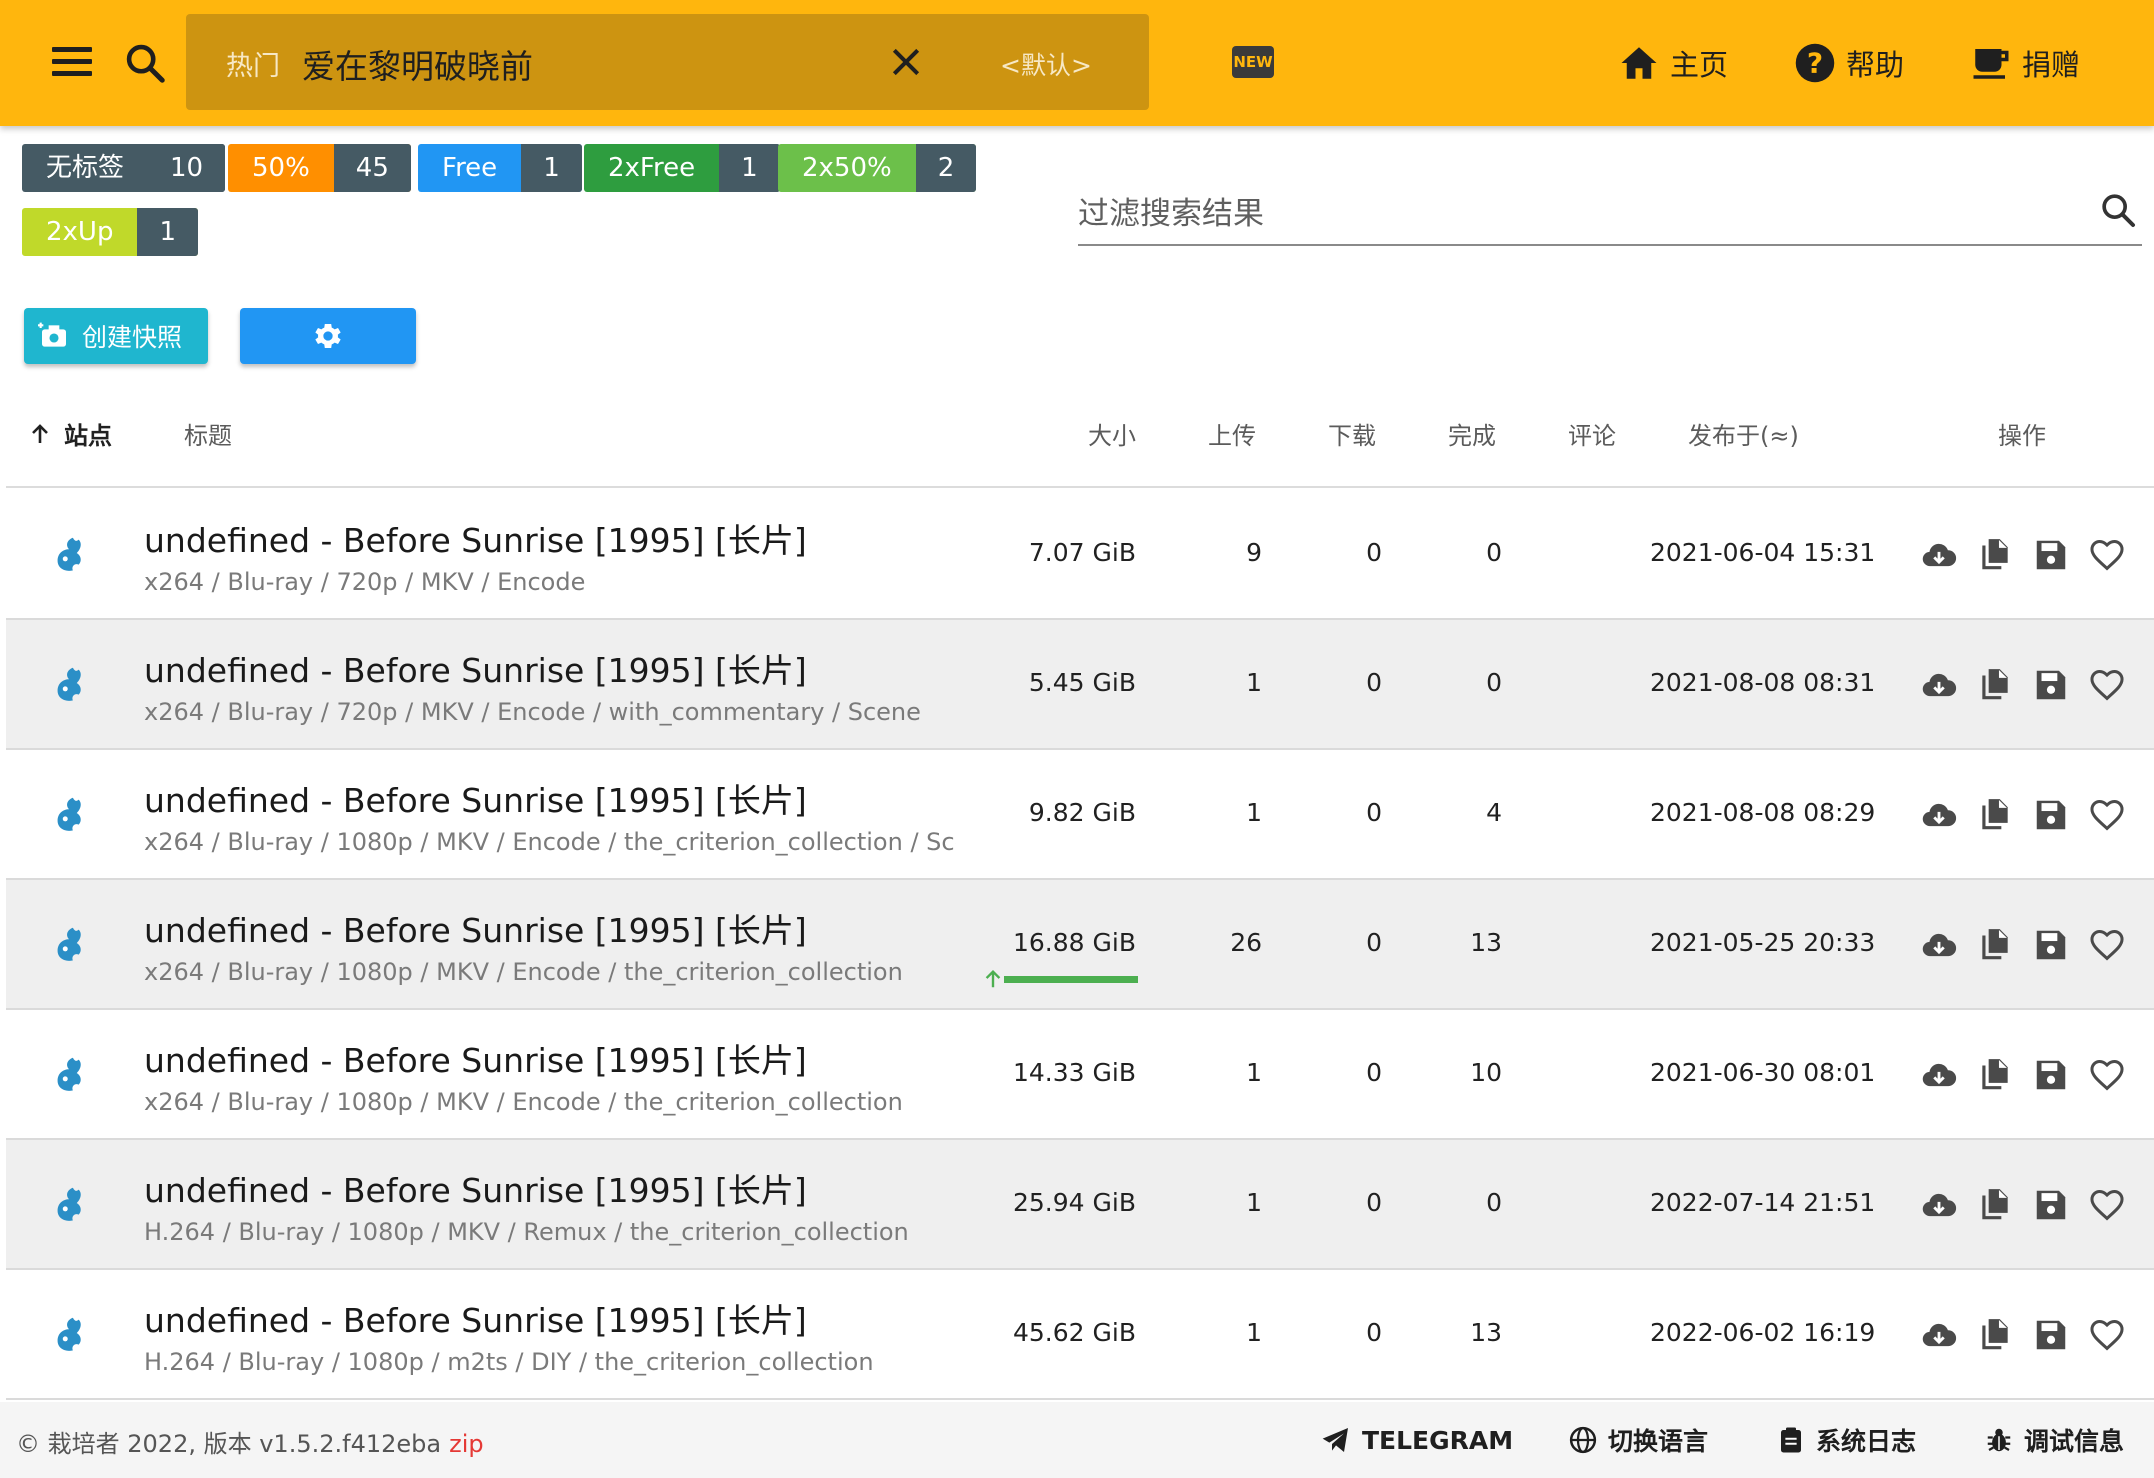 This screenshot has width=2154, height=1478. Describe the element at coordinates (466, 1444) in the screenshot. I see `zip-link: zip` at that location.